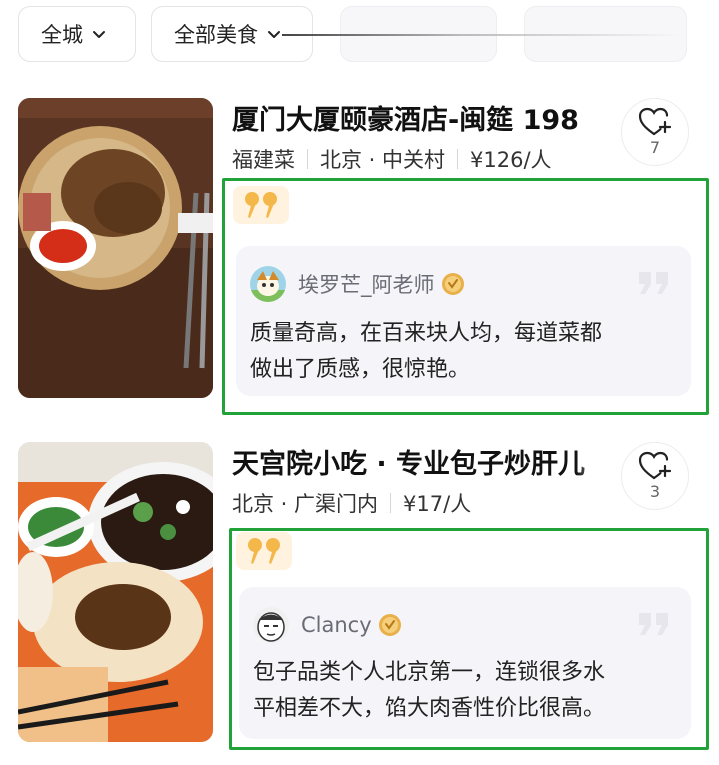  Describe the element at coordinates (424, 118) in the screenshot. I see `restaurant-title: 厦门大厦颐豪酒店-闽筵 198` at that location.